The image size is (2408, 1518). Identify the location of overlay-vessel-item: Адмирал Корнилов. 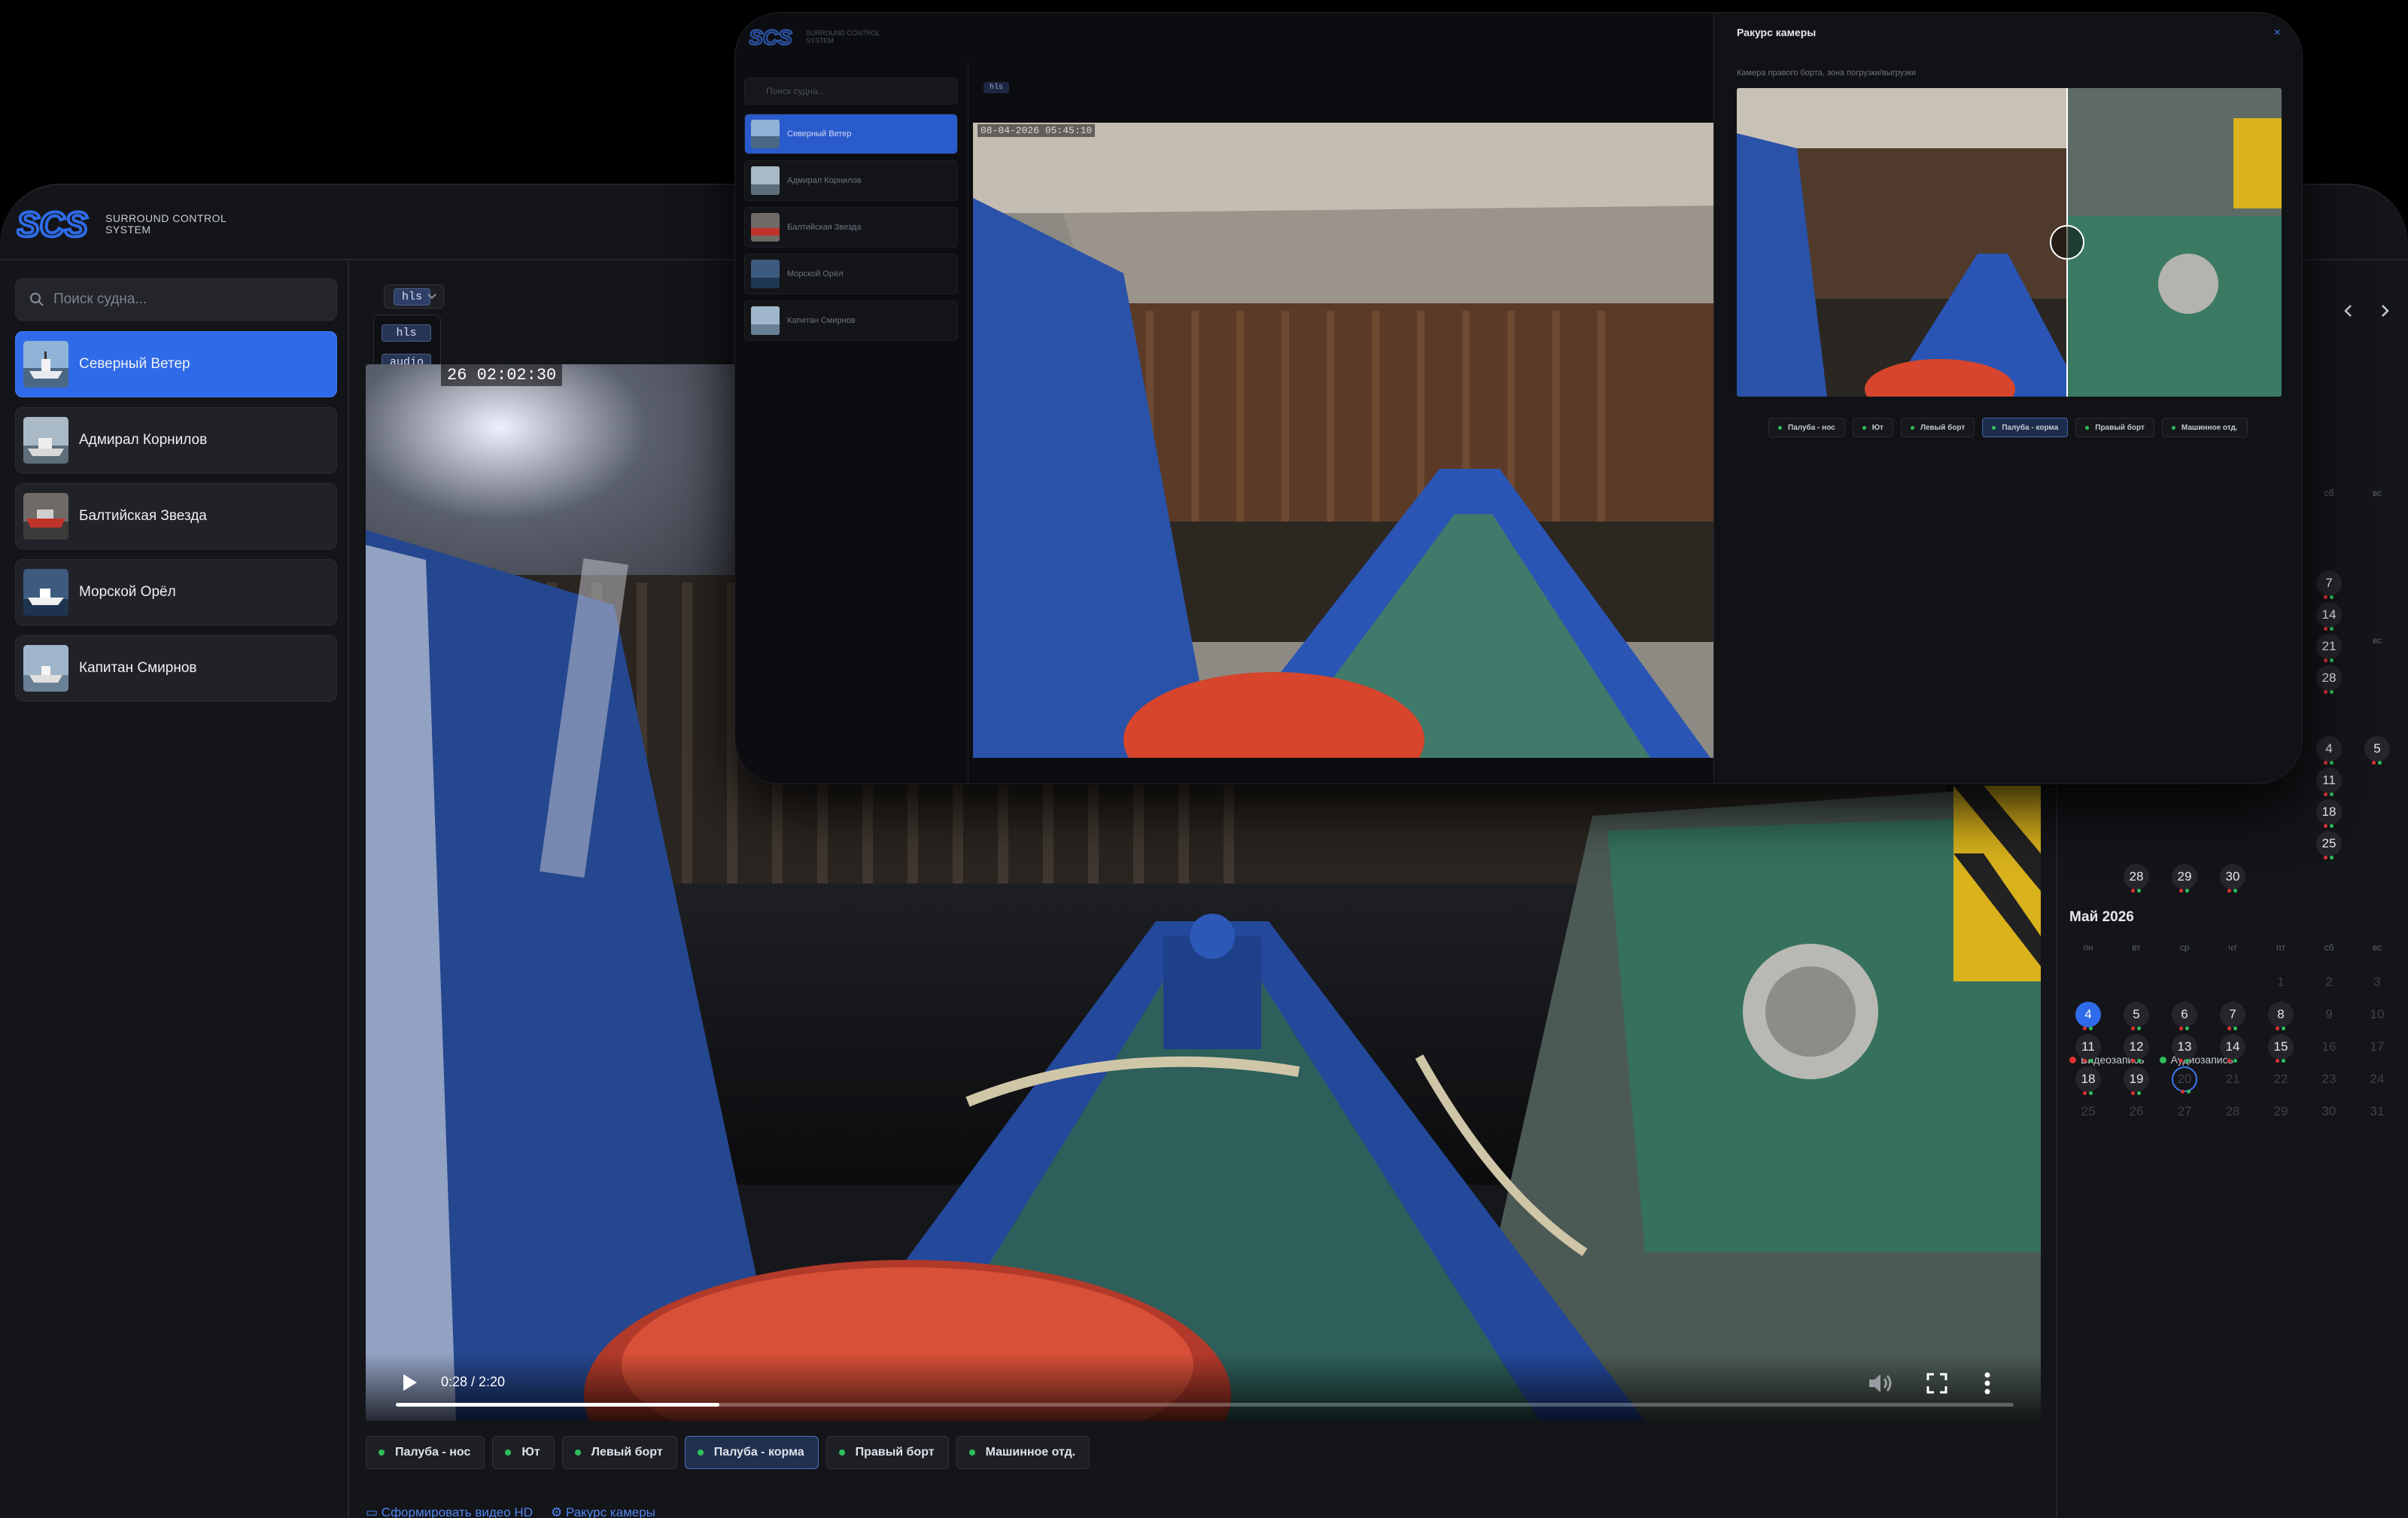
(851, 181).